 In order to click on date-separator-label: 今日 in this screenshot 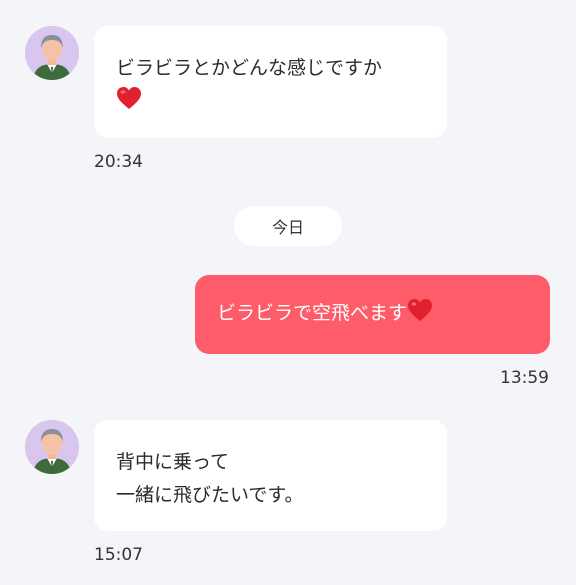, I will do `click(287, 227)`.